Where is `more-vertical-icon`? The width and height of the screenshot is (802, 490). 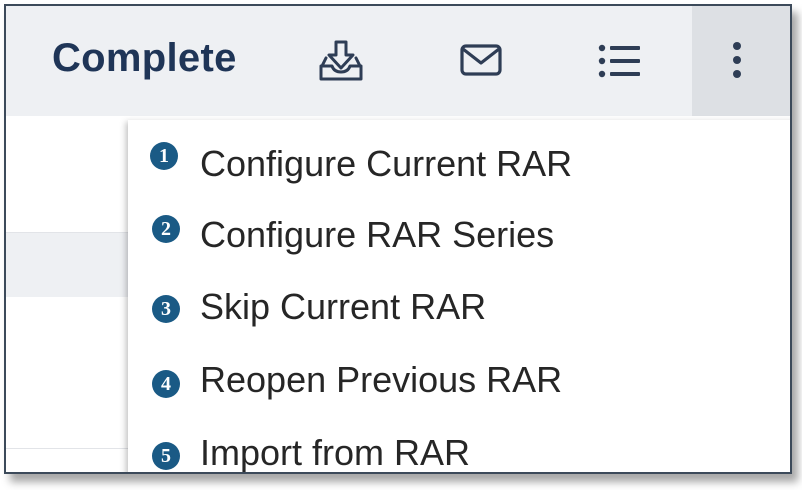 more-vertical-icon is located at coordinates (737, 60).